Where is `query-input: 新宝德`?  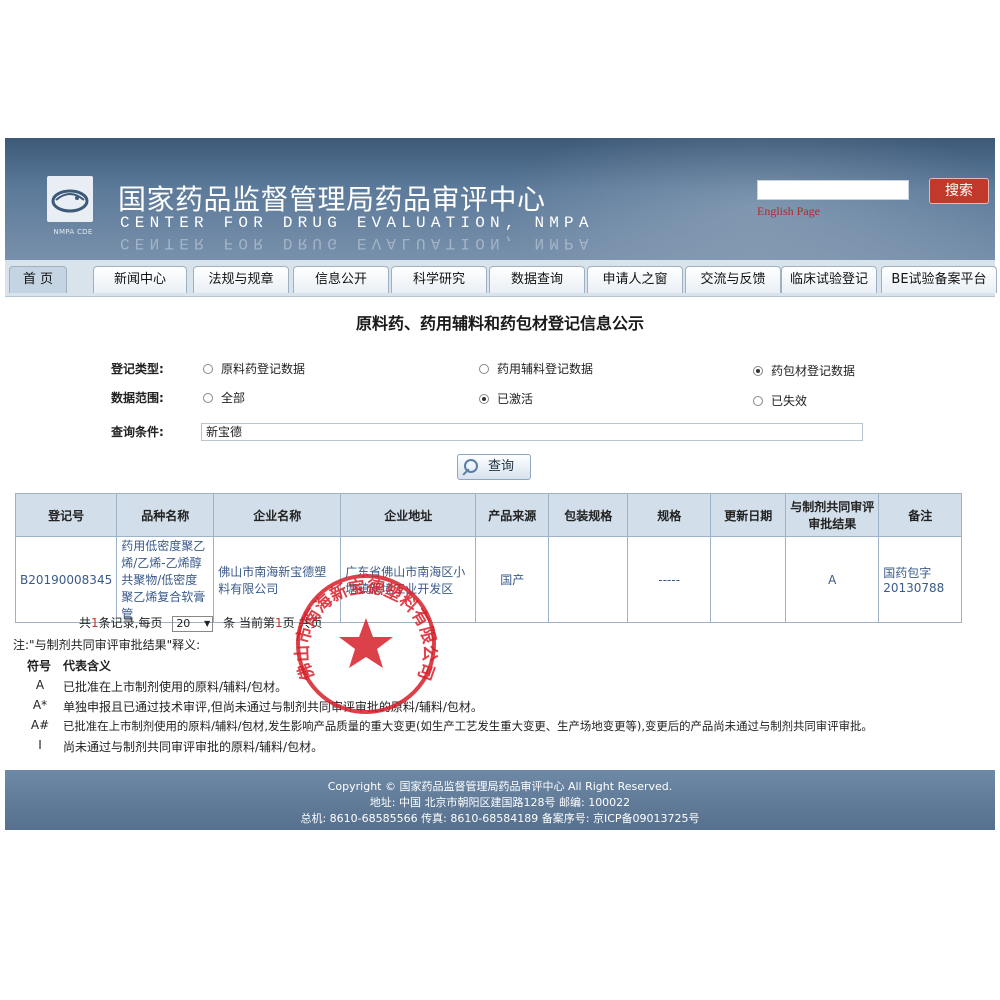 query-input: 新宝德 is located at coordinates (532, 432).